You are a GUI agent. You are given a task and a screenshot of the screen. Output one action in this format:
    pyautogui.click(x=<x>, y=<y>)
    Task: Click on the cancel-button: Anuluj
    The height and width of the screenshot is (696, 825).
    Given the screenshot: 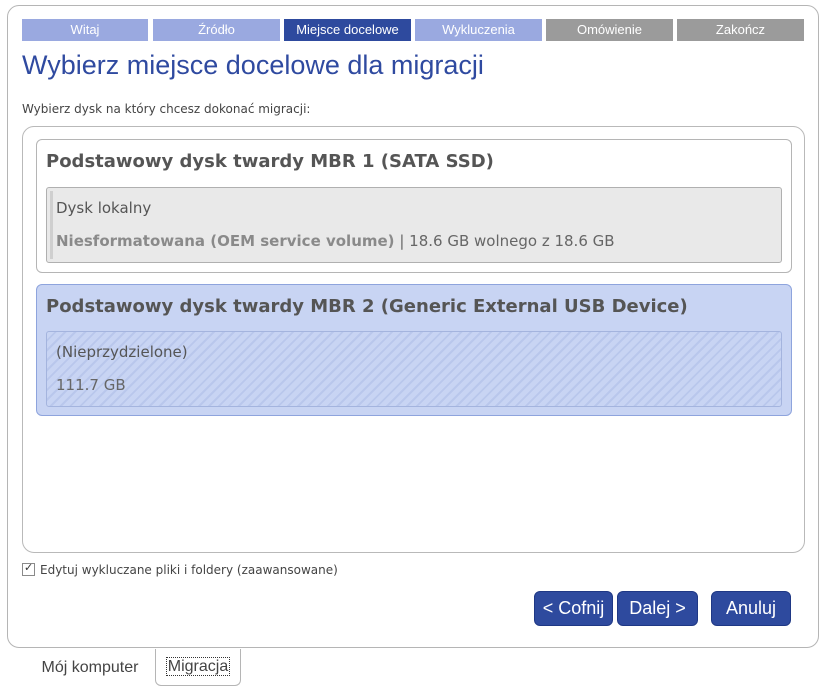 What is the action you would take?
    pyautogui.click(x=751, y=608)
    